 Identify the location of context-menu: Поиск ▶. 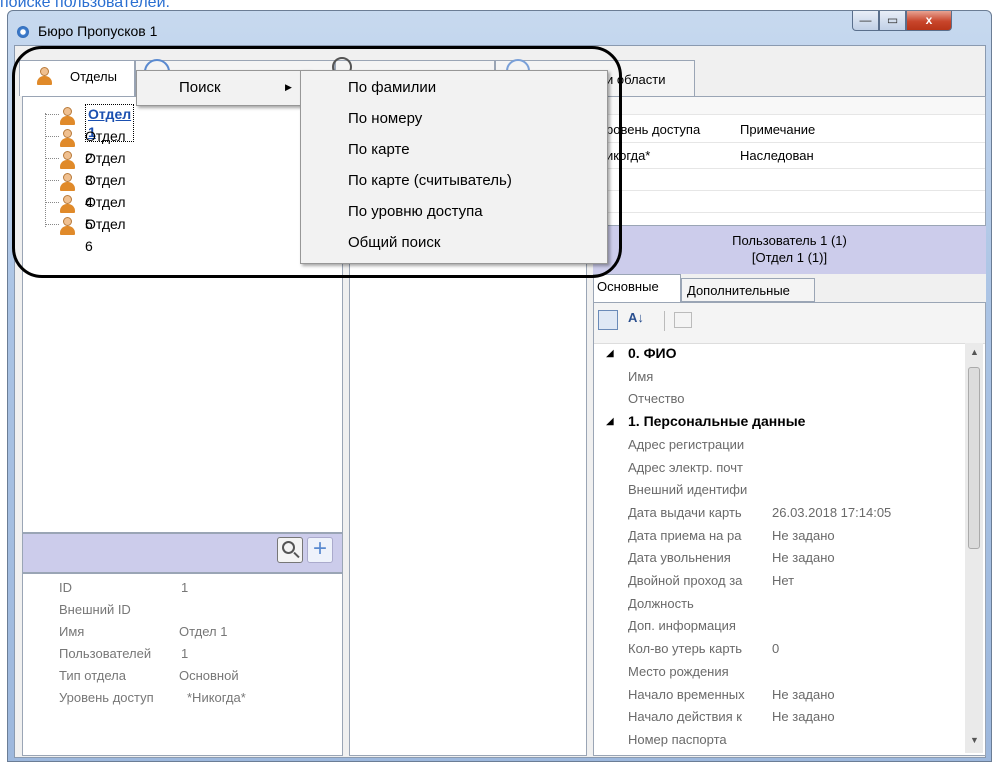
(223, 88).